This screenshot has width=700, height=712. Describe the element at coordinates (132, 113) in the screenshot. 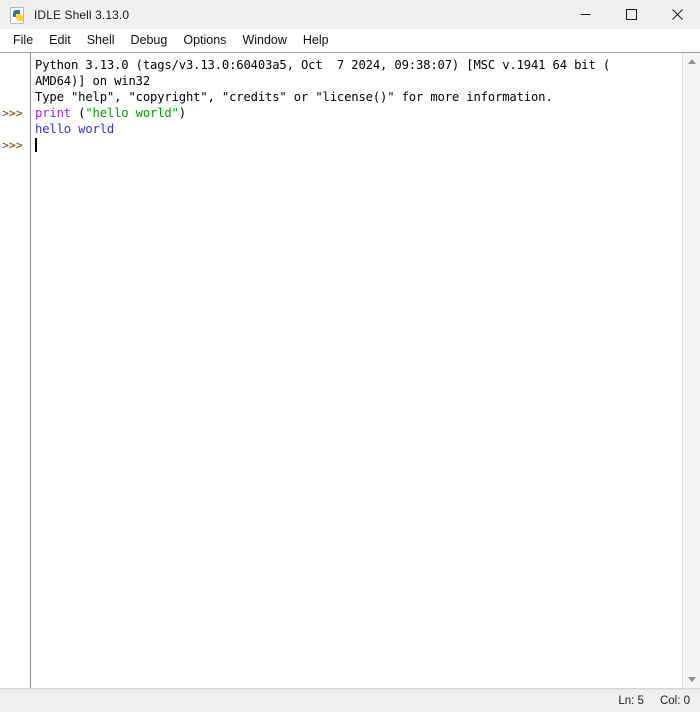

I see `shell-token-string: "hello world"` at that location.